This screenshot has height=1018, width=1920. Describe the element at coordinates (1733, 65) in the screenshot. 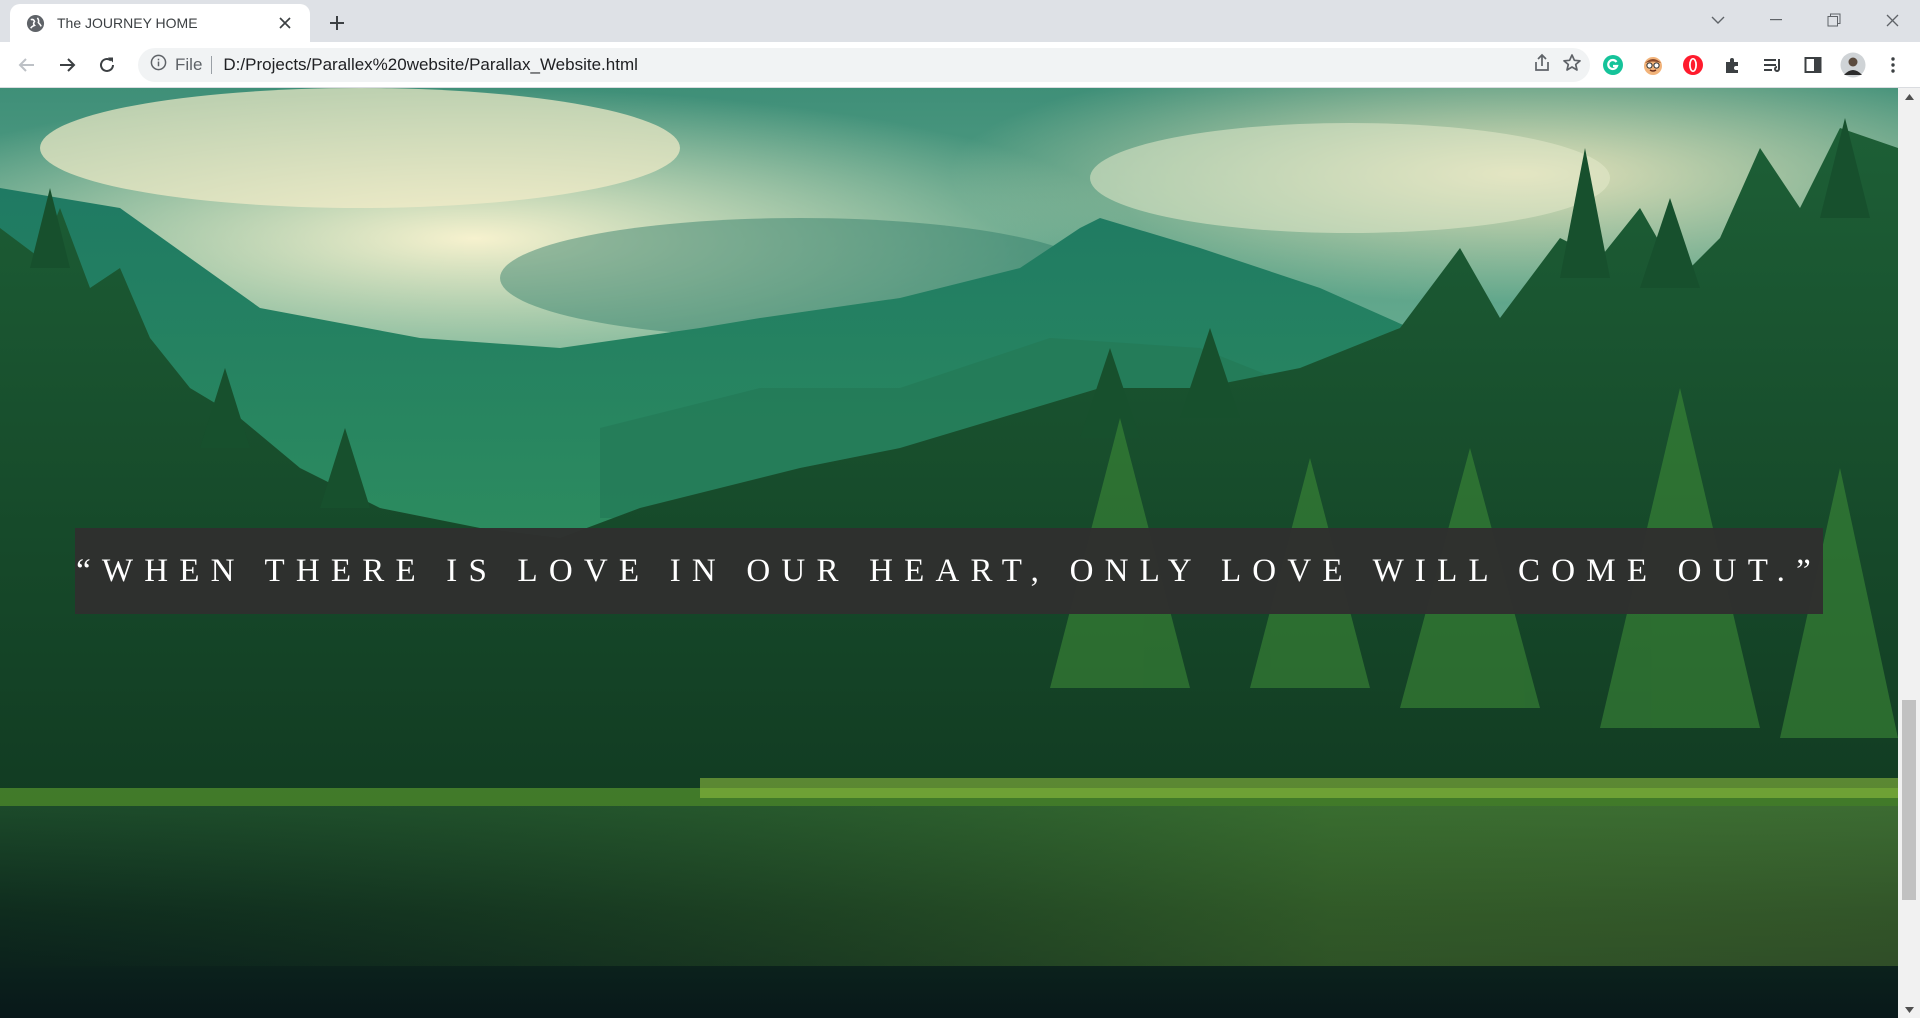

I see `puzzle-icon` at that location.